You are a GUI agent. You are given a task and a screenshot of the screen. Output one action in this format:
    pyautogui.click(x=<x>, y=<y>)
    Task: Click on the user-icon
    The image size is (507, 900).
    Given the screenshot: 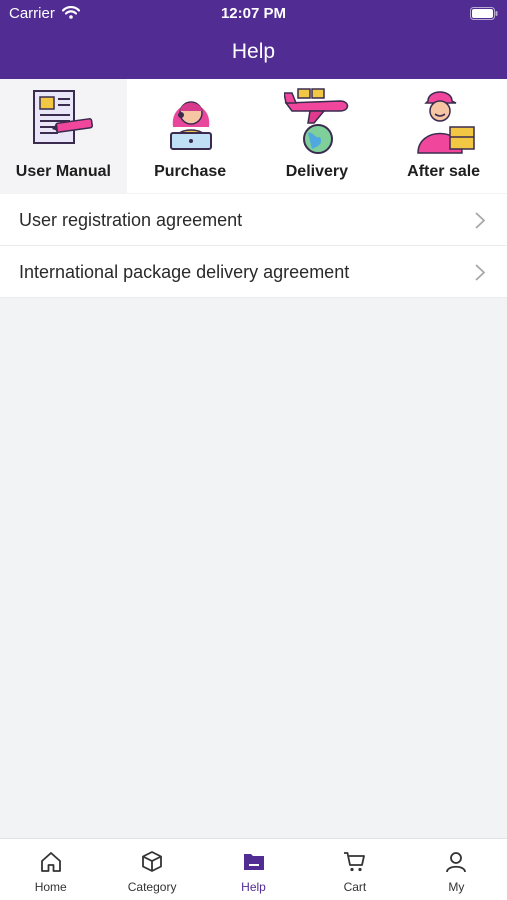 What is the action you would take?
    pyautogui.click(x=456, y=862)
    